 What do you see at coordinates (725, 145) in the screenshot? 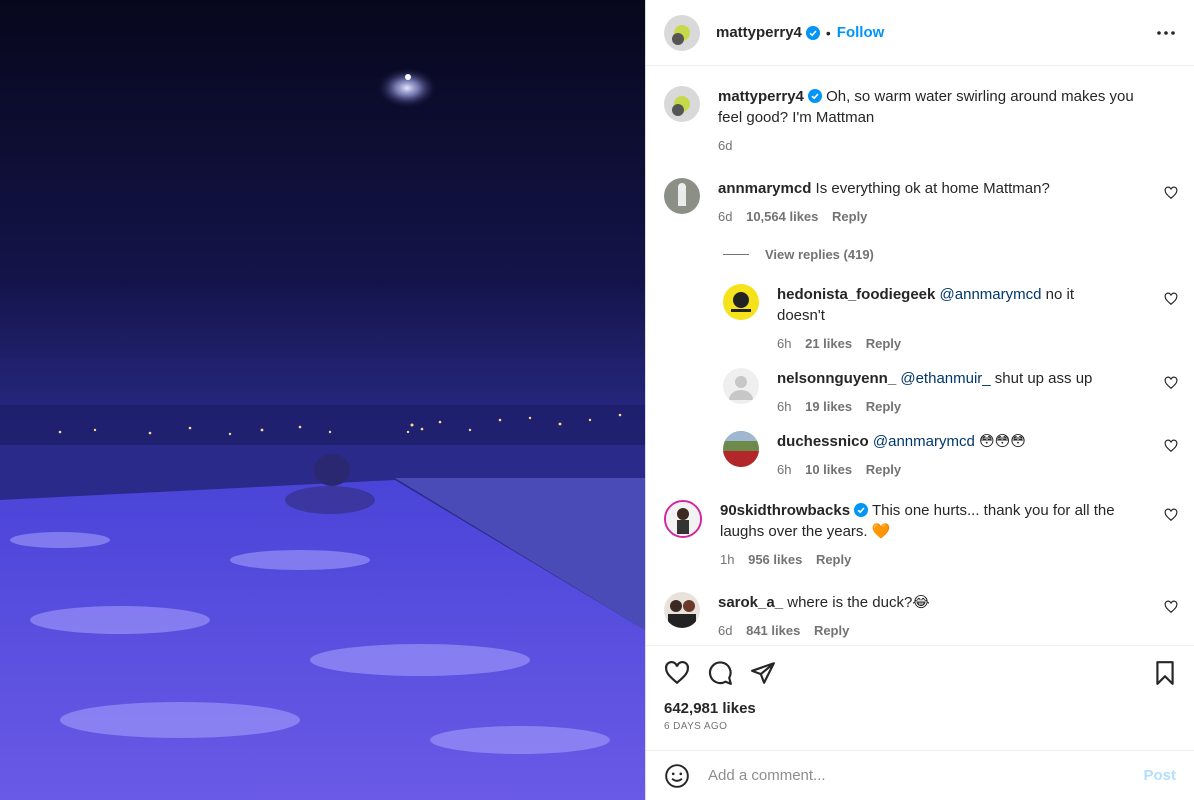
I see `caption-time: 6d` at bounding box center [725, 145].